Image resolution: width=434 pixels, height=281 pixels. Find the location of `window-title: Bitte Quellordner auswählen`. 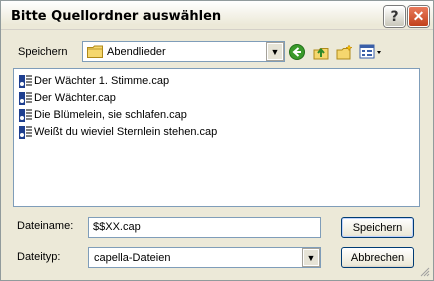

window-title: Bitte Quellordner auswählen is located at coordinates (116, 16).